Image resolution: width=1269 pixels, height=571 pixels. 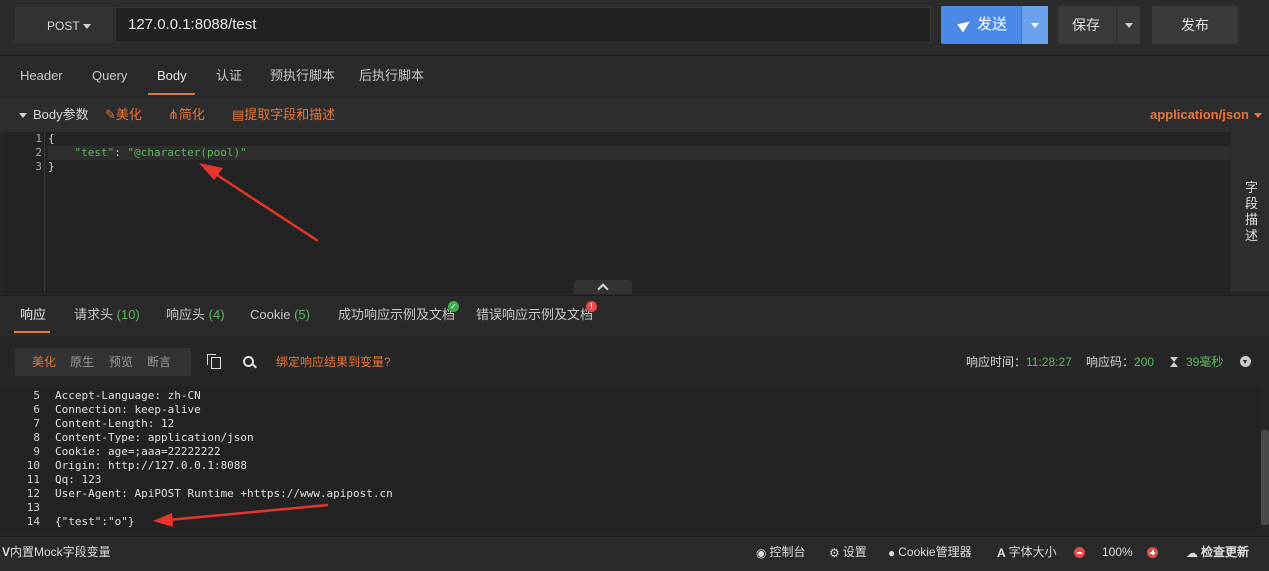 I want to click on line-number: 11, so click(x=33, y=479).